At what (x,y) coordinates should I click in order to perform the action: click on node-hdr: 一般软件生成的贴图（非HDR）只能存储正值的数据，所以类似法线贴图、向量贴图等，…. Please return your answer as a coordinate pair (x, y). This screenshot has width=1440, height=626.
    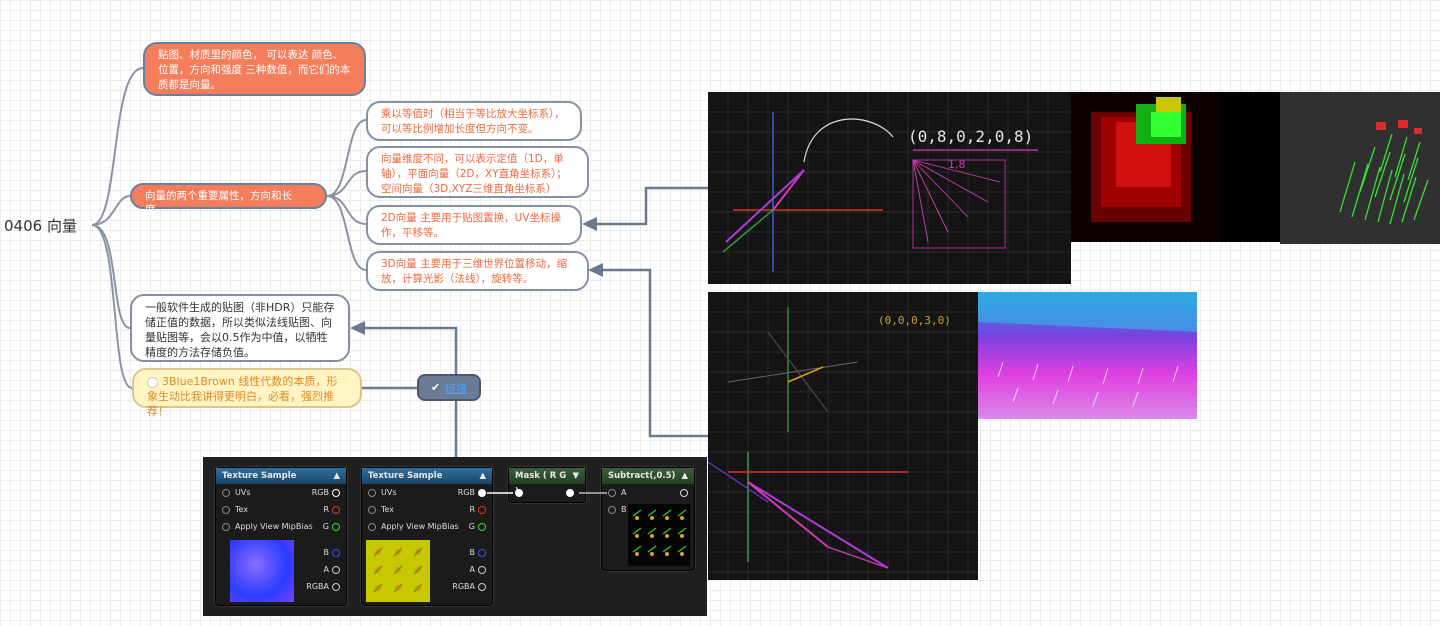
    Looking at the image, I should click on (240, 328).